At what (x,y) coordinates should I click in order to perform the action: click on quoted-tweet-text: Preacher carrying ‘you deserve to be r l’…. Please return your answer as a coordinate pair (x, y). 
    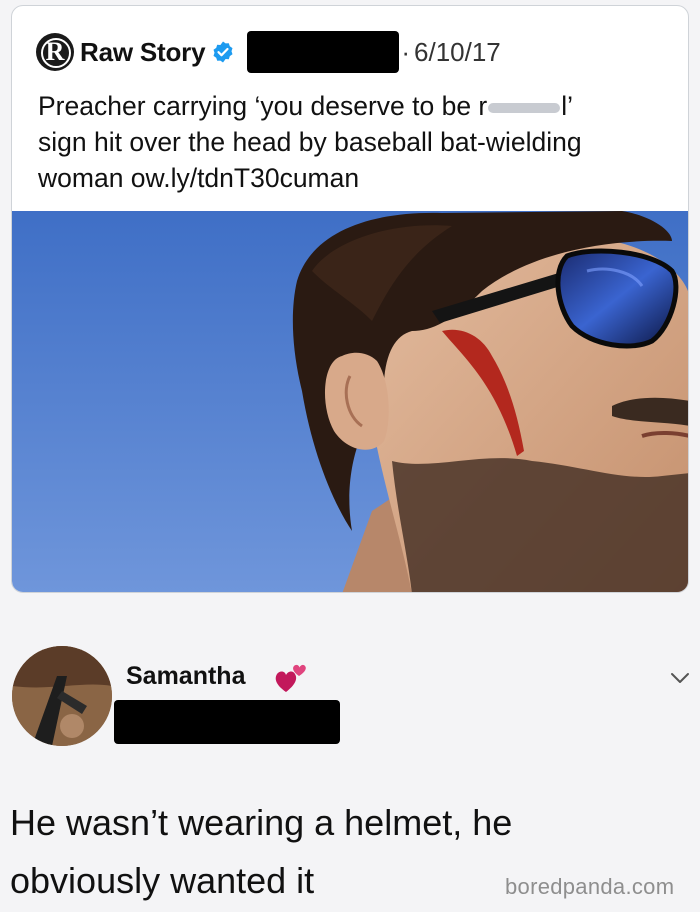
    Looking at the image, I should click on (358, 142).